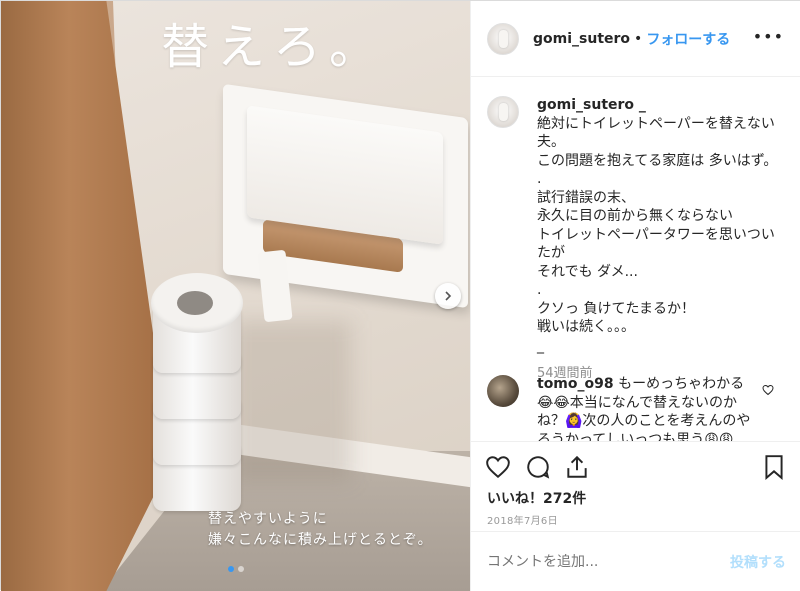 Image resolution: width=800 pixels, height=591 pixels. I want to click on next-slide-button, so click(448, 296).